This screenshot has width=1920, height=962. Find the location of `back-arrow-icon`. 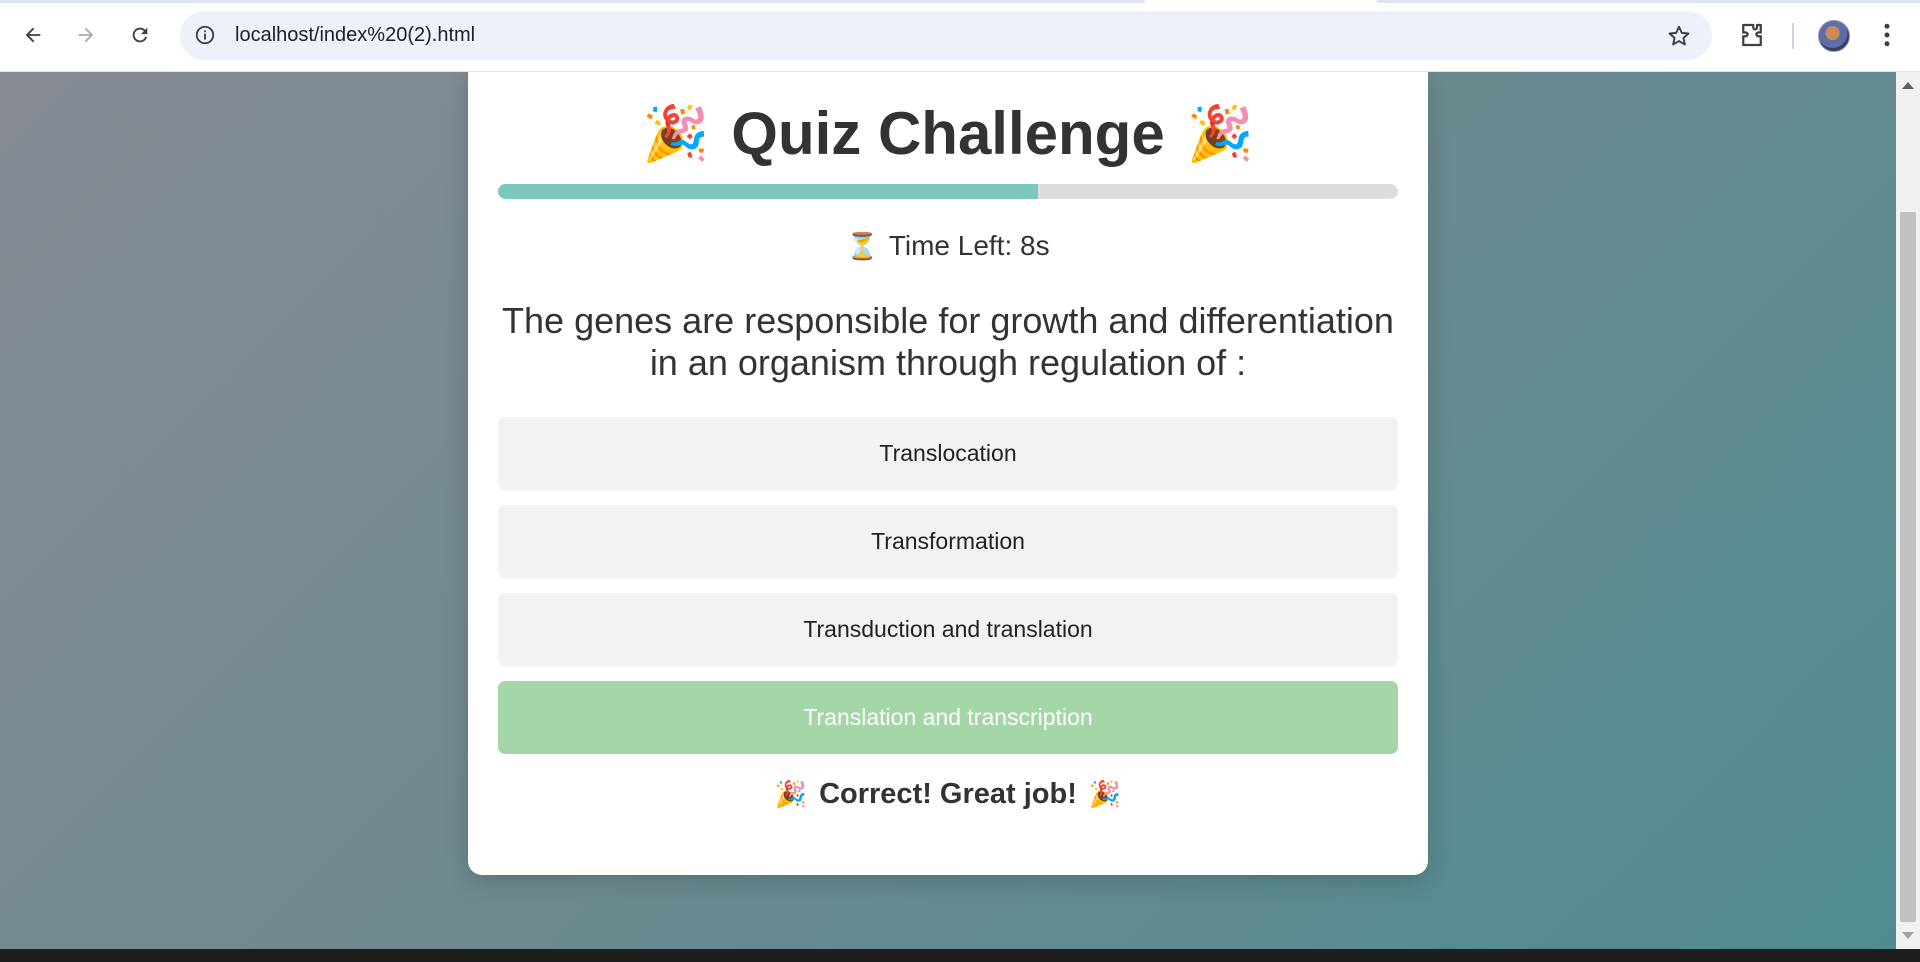

back-arrow-icon is located at coordinates (33, 35).